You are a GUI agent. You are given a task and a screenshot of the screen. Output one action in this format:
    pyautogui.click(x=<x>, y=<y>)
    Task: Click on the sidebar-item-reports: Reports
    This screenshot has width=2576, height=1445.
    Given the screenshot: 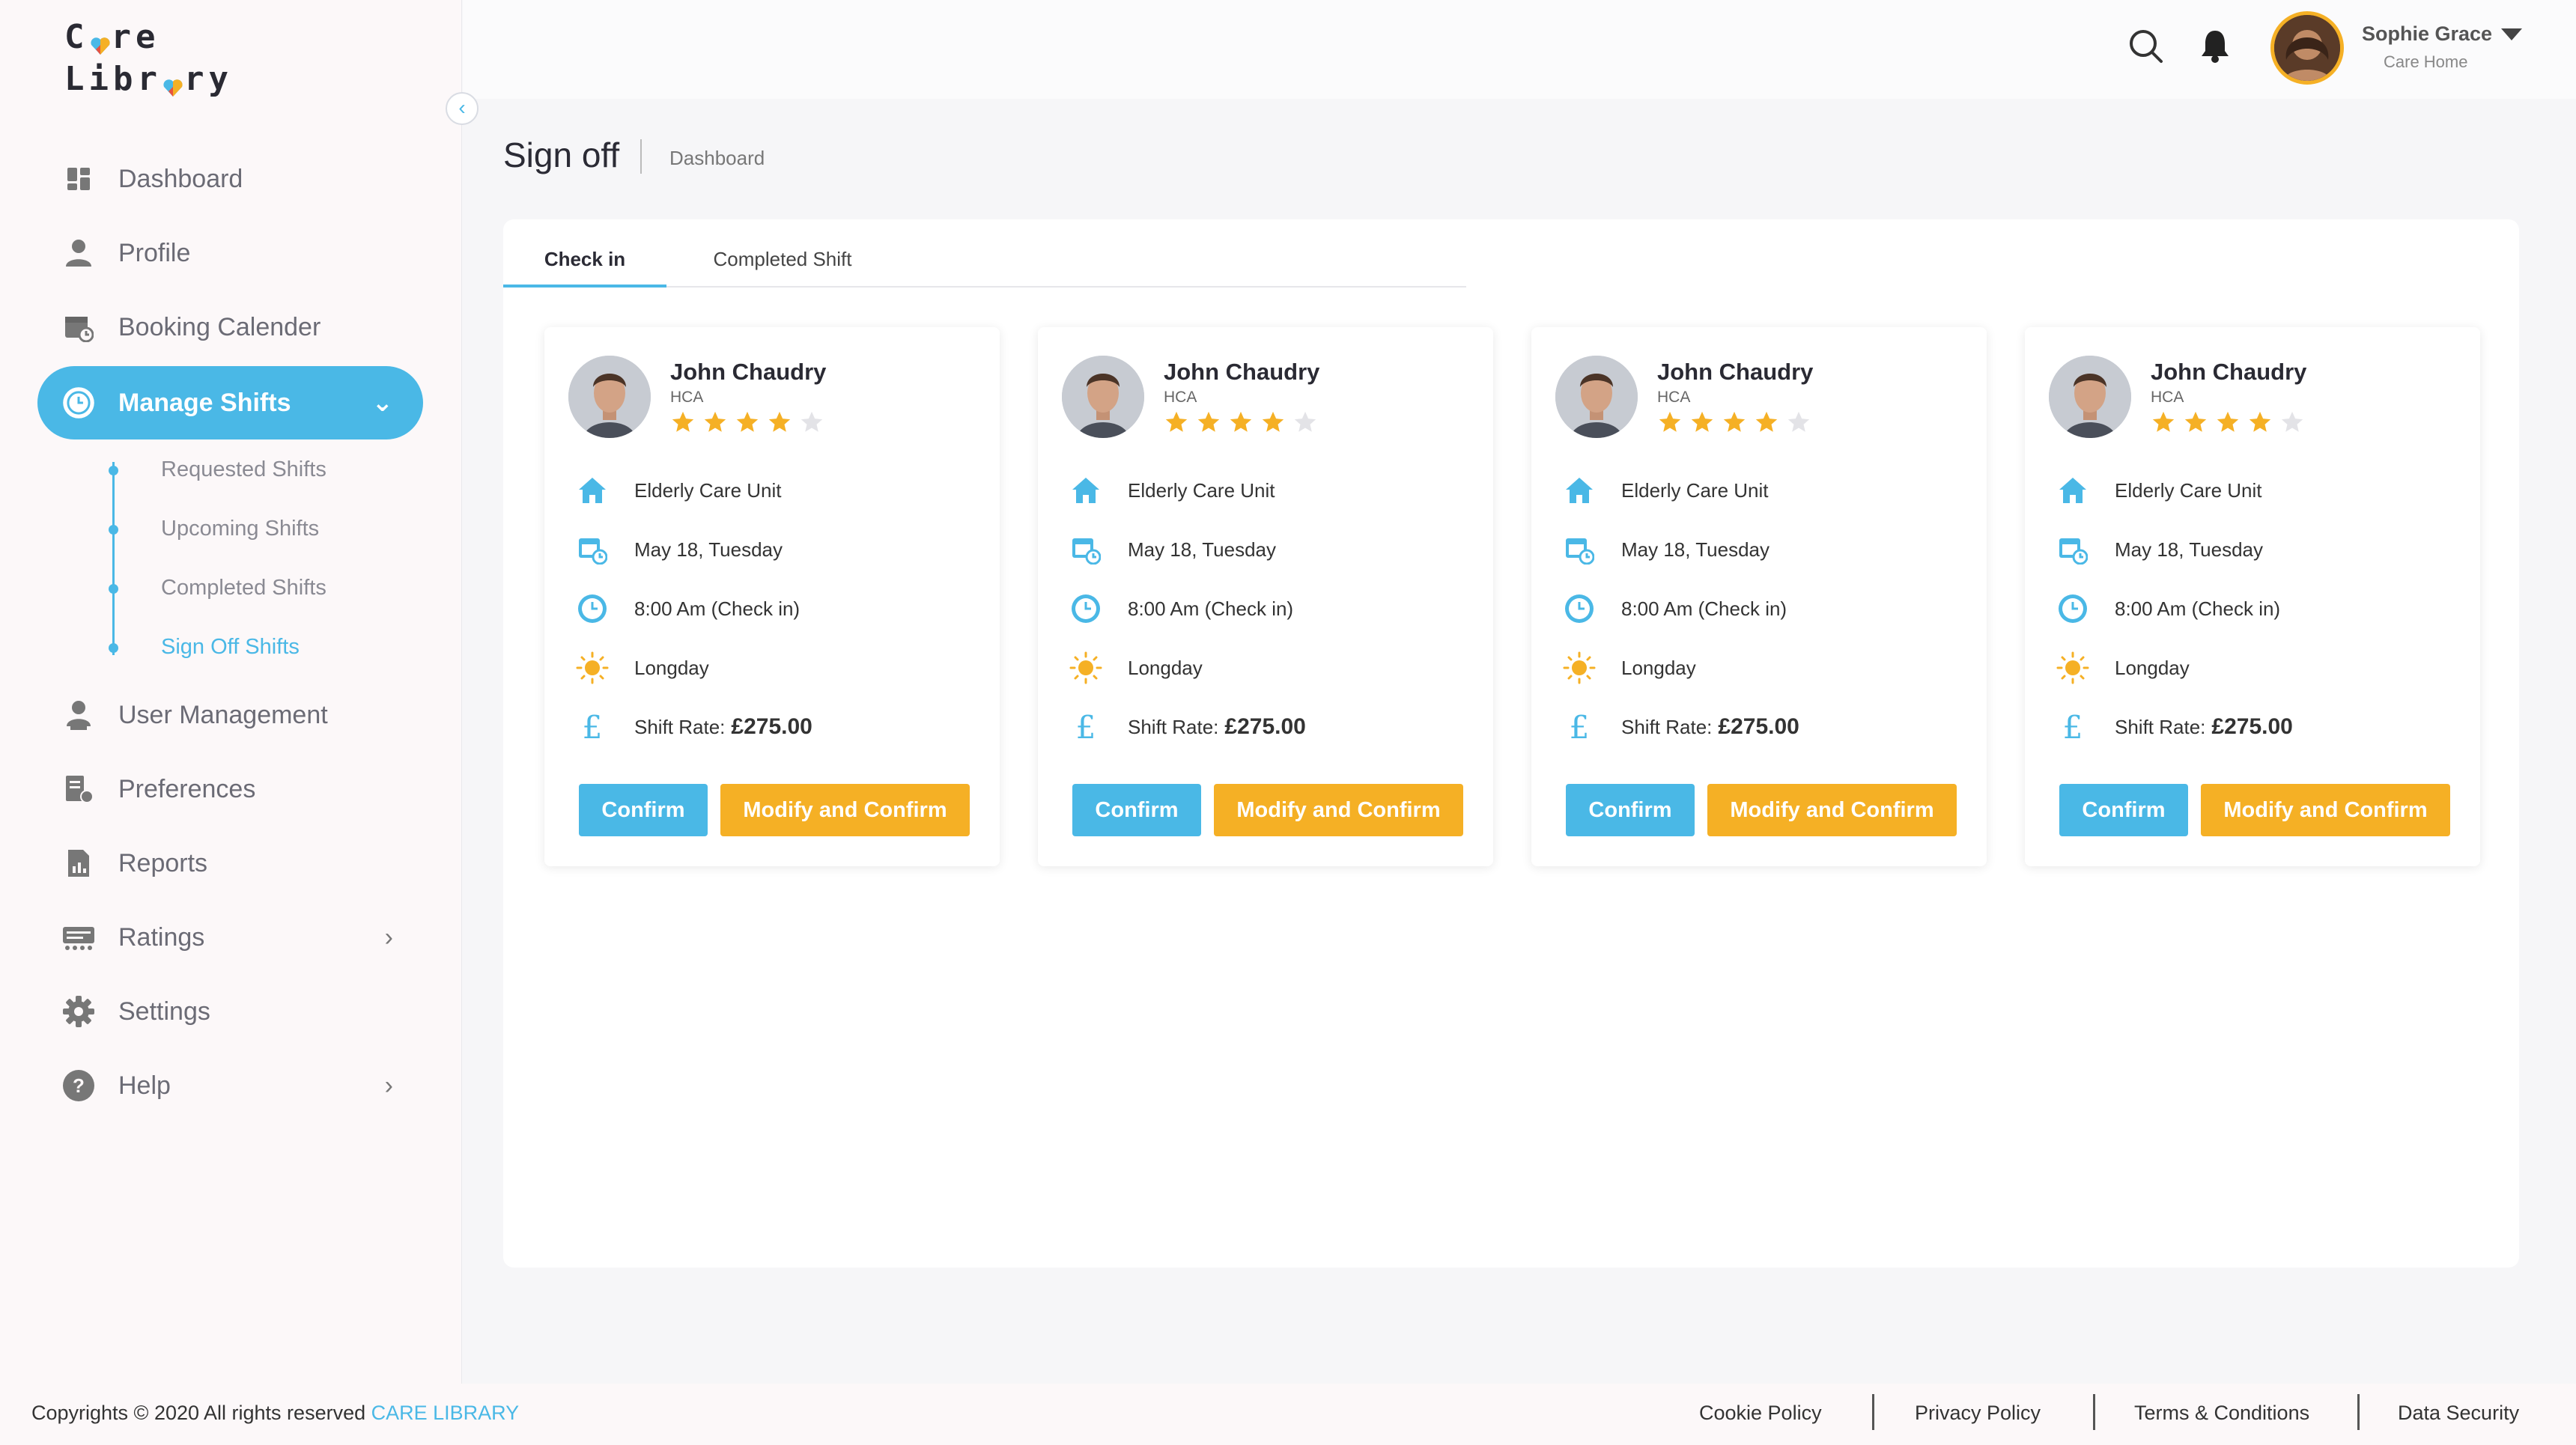 What is the action you would take?
    pyautogui.click(x=230, y=863)
    